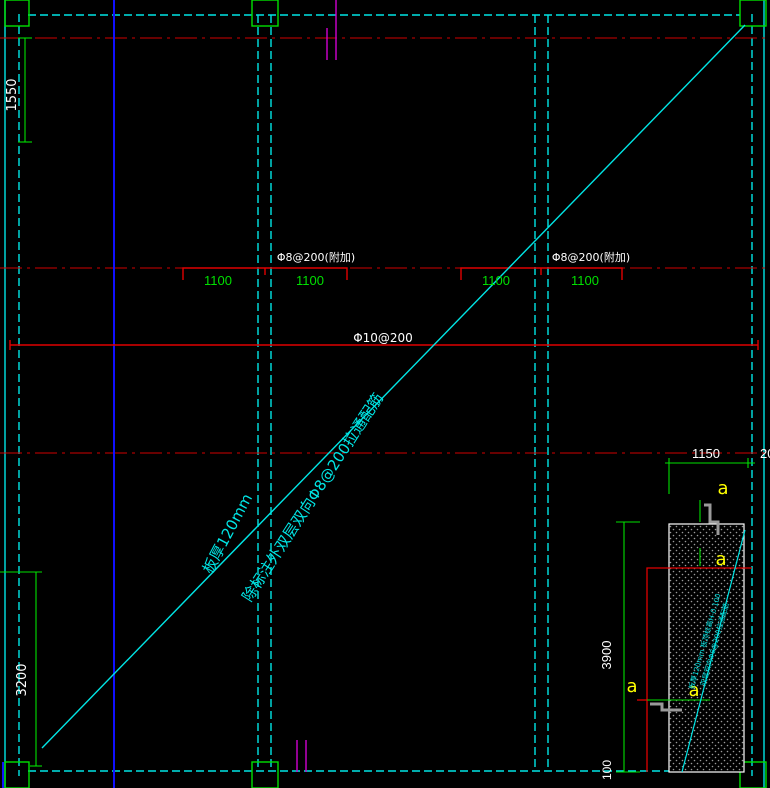  What do you see at coordinates (310, 280) in the screenshot?
I see `seg-label-2: 1100` at bounding box center [310, 280].